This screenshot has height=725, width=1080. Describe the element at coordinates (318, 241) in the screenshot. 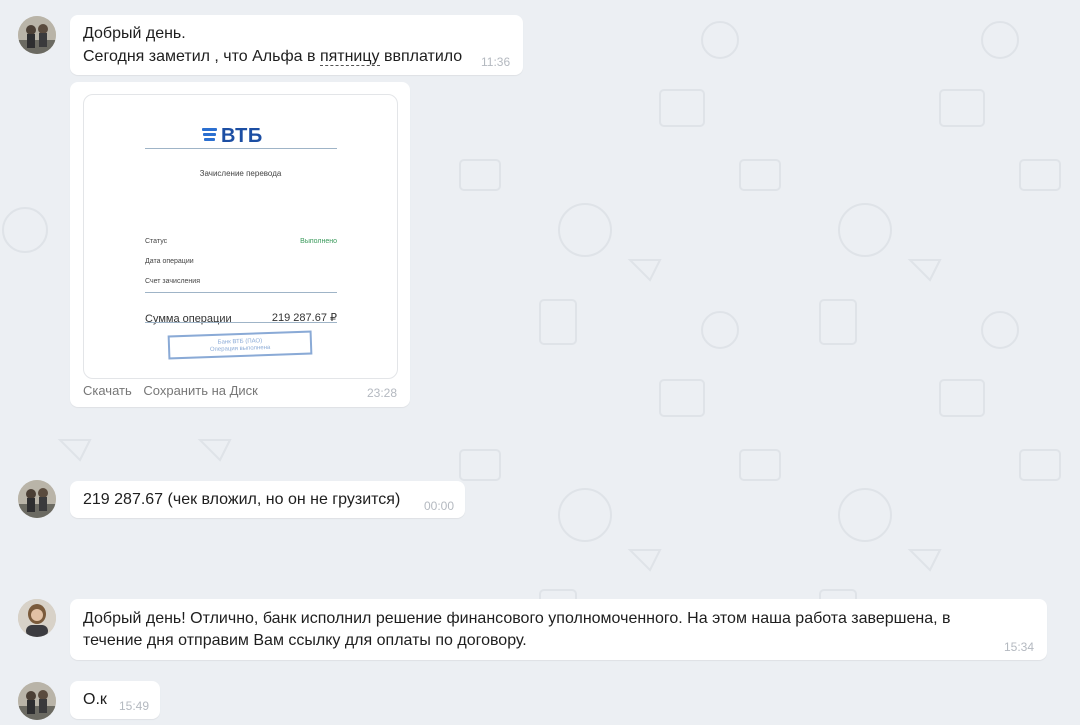

I see `doc-row-value: Выполнено` at that location.